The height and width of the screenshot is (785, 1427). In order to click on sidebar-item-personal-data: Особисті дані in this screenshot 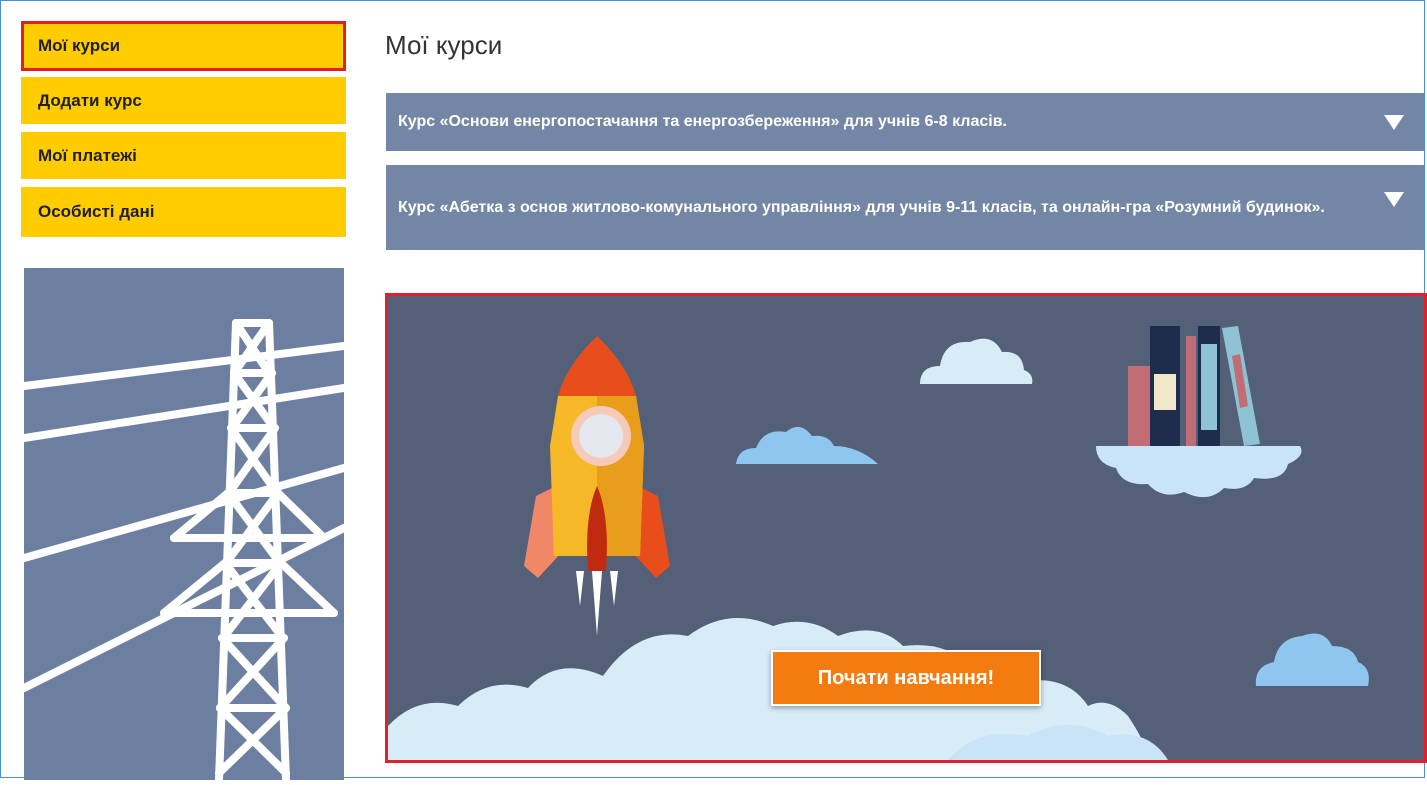, I will do `click(183, 212)`.